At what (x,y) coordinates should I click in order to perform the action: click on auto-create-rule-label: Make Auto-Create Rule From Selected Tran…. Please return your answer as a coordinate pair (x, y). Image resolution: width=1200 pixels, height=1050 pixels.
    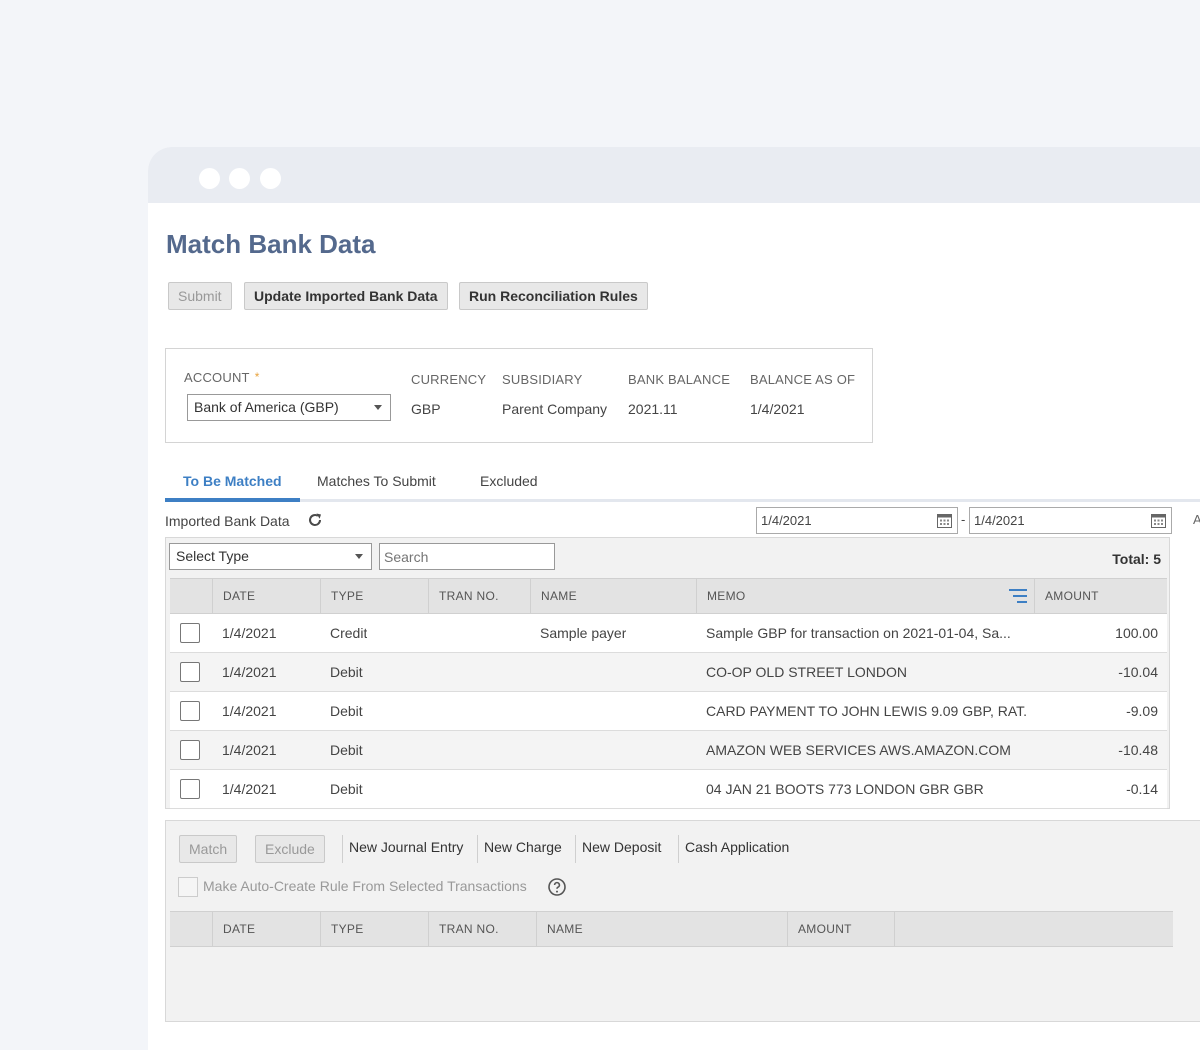
    Looking at the image, I should click on (365, 886).